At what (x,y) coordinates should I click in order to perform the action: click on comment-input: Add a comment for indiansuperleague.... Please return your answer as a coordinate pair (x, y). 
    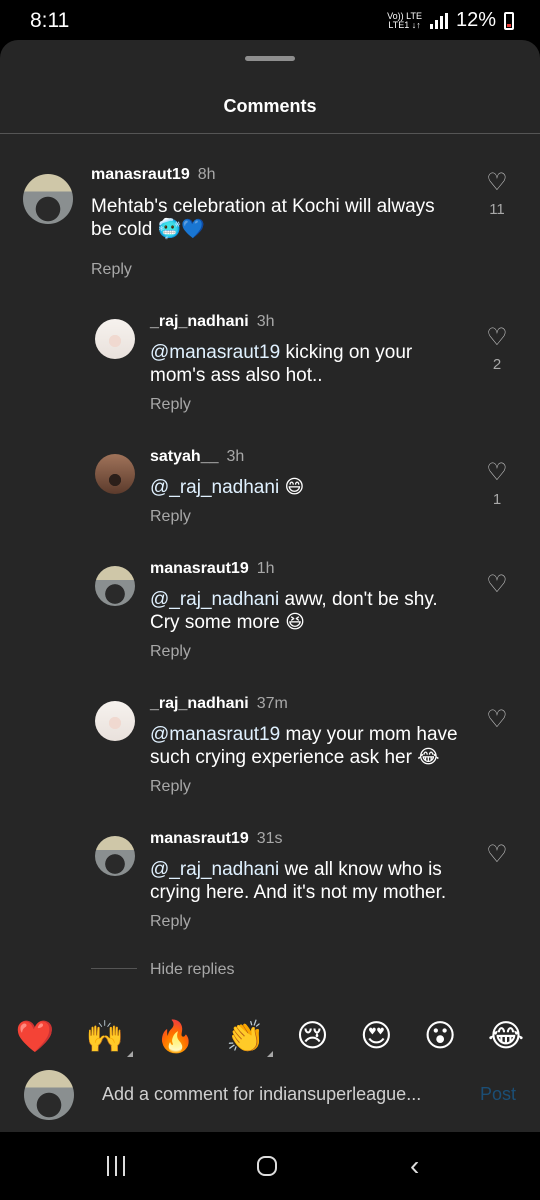
    Looking at the image, I should click on (277, 1094).